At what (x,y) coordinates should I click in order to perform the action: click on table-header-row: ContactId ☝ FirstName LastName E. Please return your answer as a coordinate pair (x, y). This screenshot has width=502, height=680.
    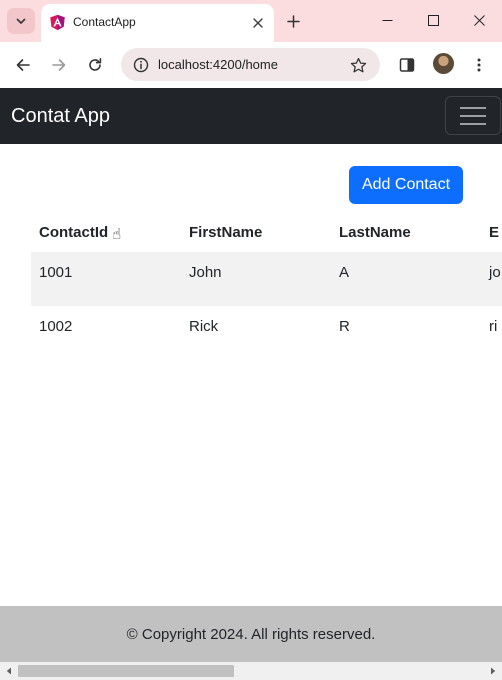
    Looking at the image, I should click on (266, 232).